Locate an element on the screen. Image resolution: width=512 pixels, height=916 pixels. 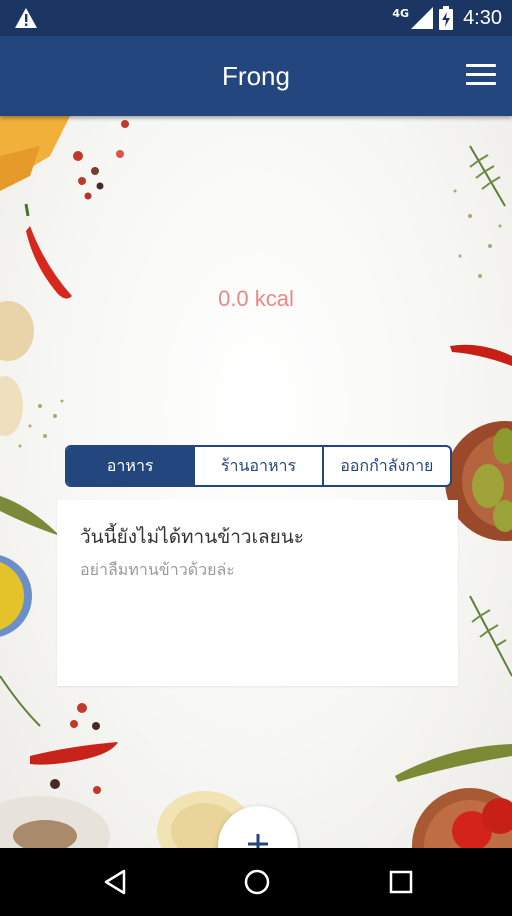
app-title: Frong is located at coordinates (256, 76).